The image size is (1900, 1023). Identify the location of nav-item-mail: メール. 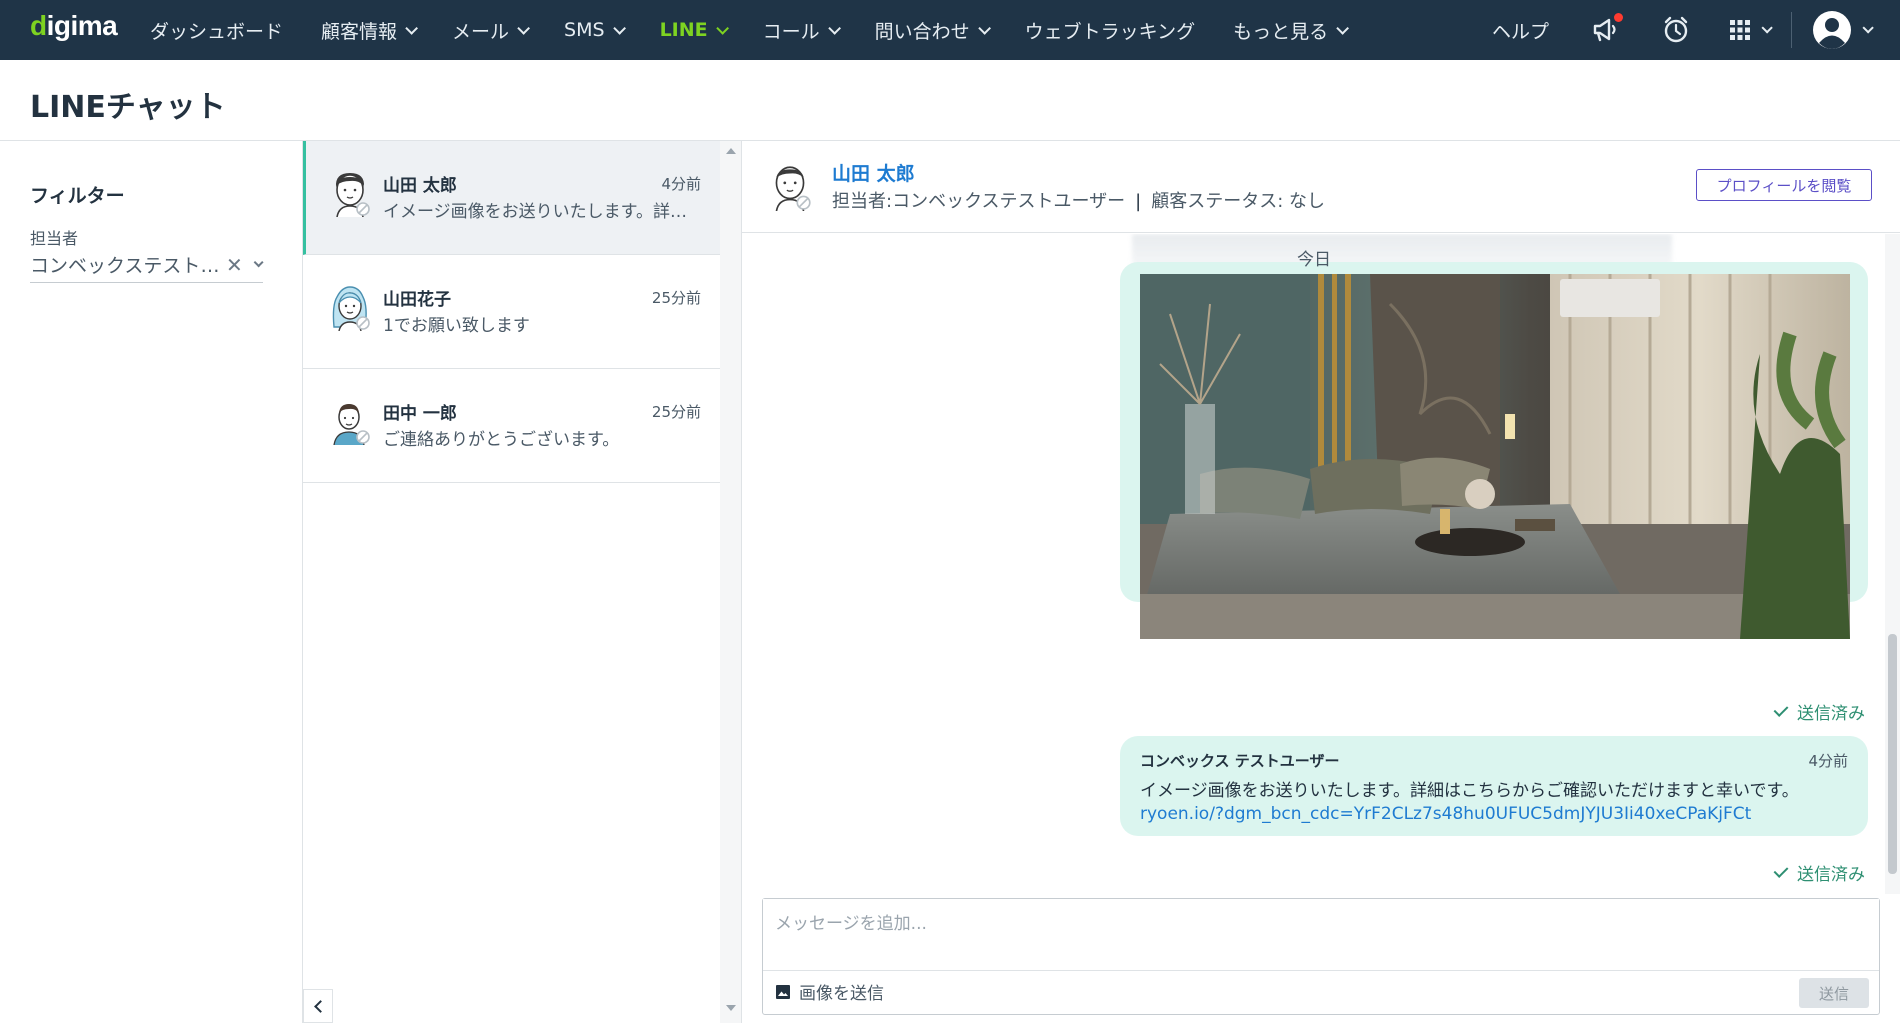
(491, 30).